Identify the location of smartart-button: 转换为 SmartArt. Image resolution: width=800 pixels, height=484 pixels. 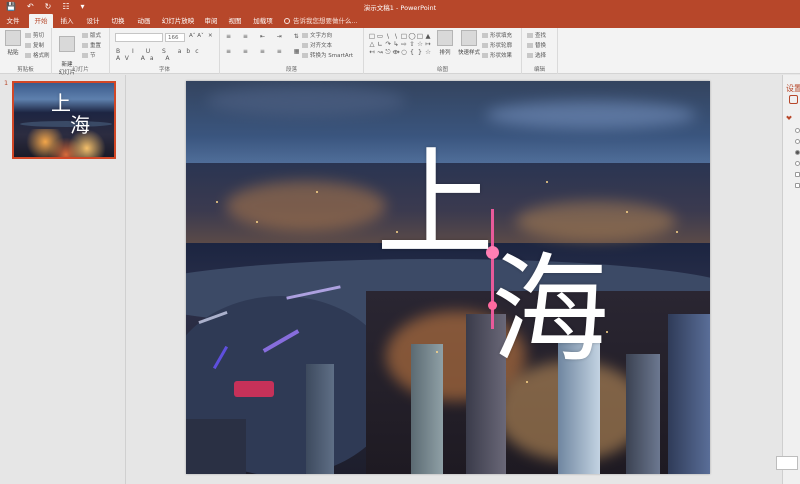
(327, 55).